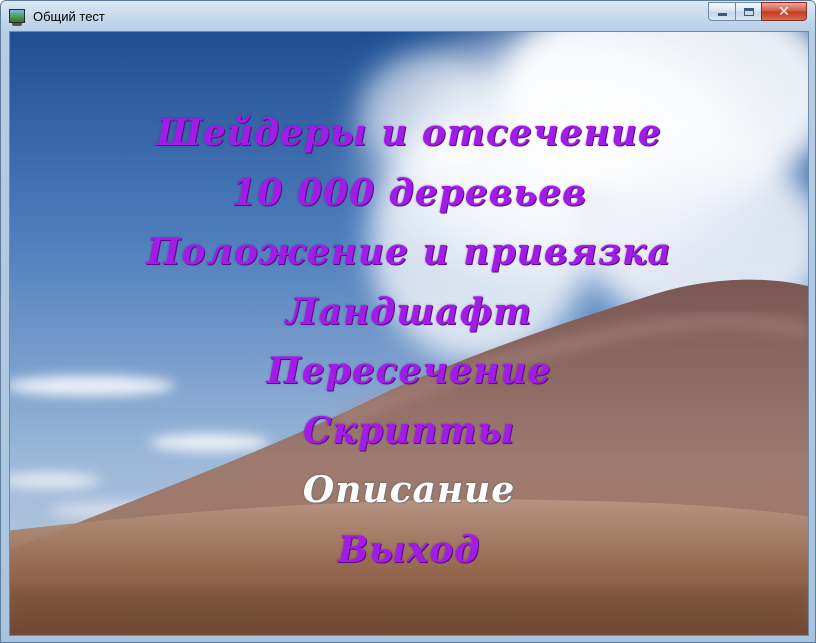  I want to click on menu-item-description: Описание, so click(409, 491).